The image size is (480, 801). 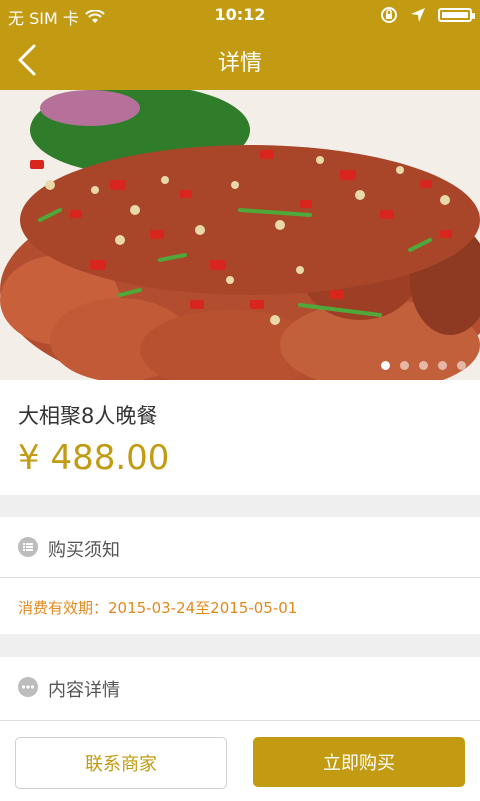 I want to click on content-details-heading: 内容详情, so click(x=84, y=690).